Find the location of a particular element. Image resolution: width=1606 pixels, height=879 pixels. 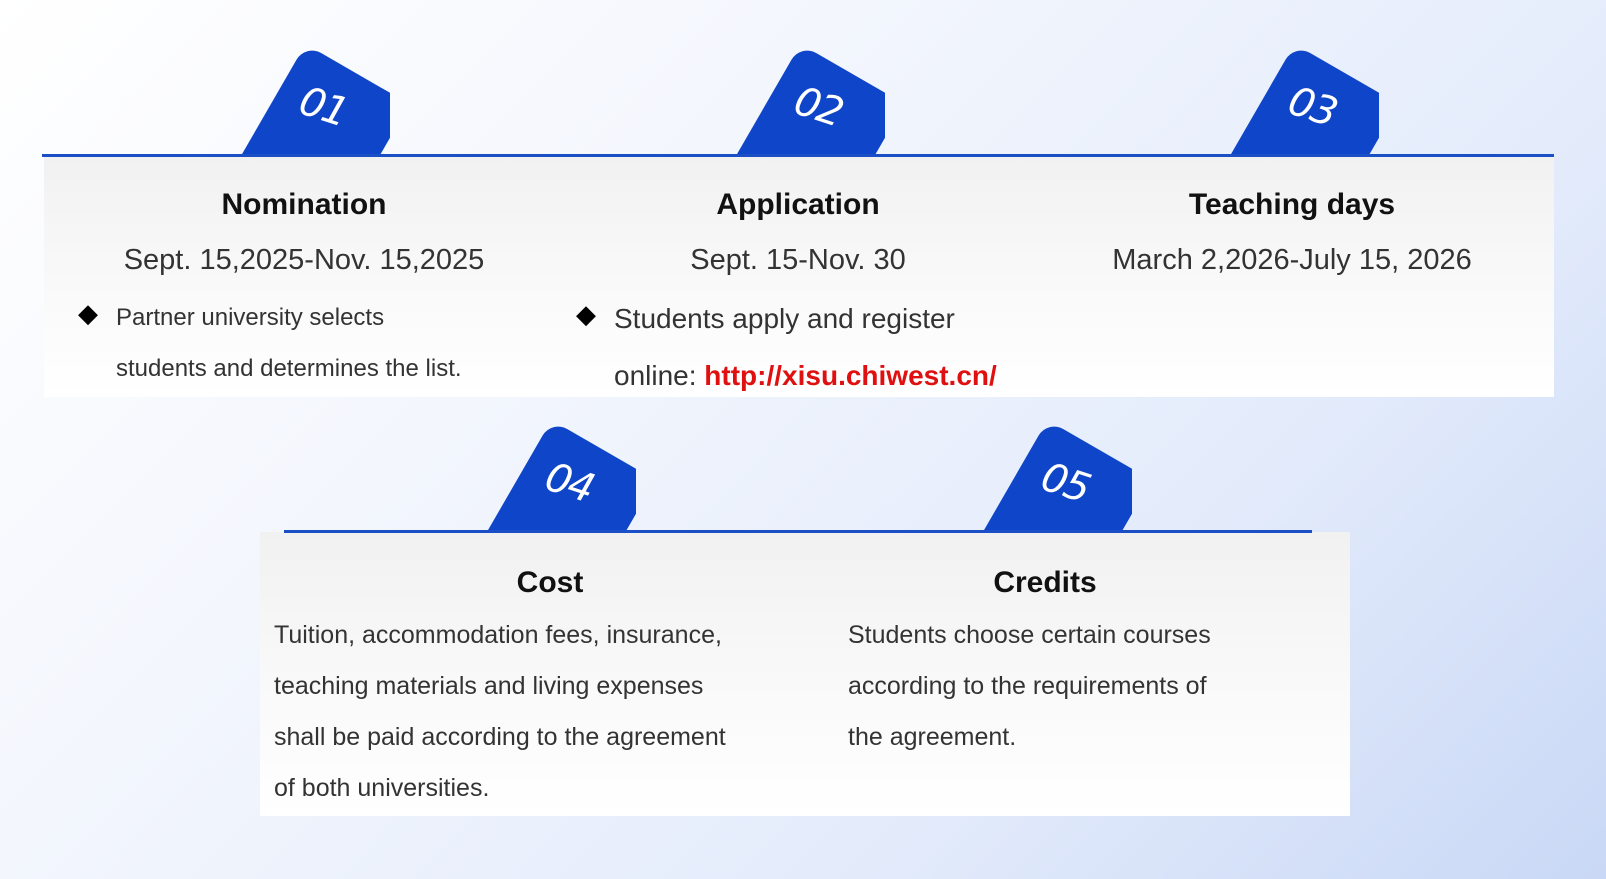

step-title: Credits is located at coordinates (1045, 582).